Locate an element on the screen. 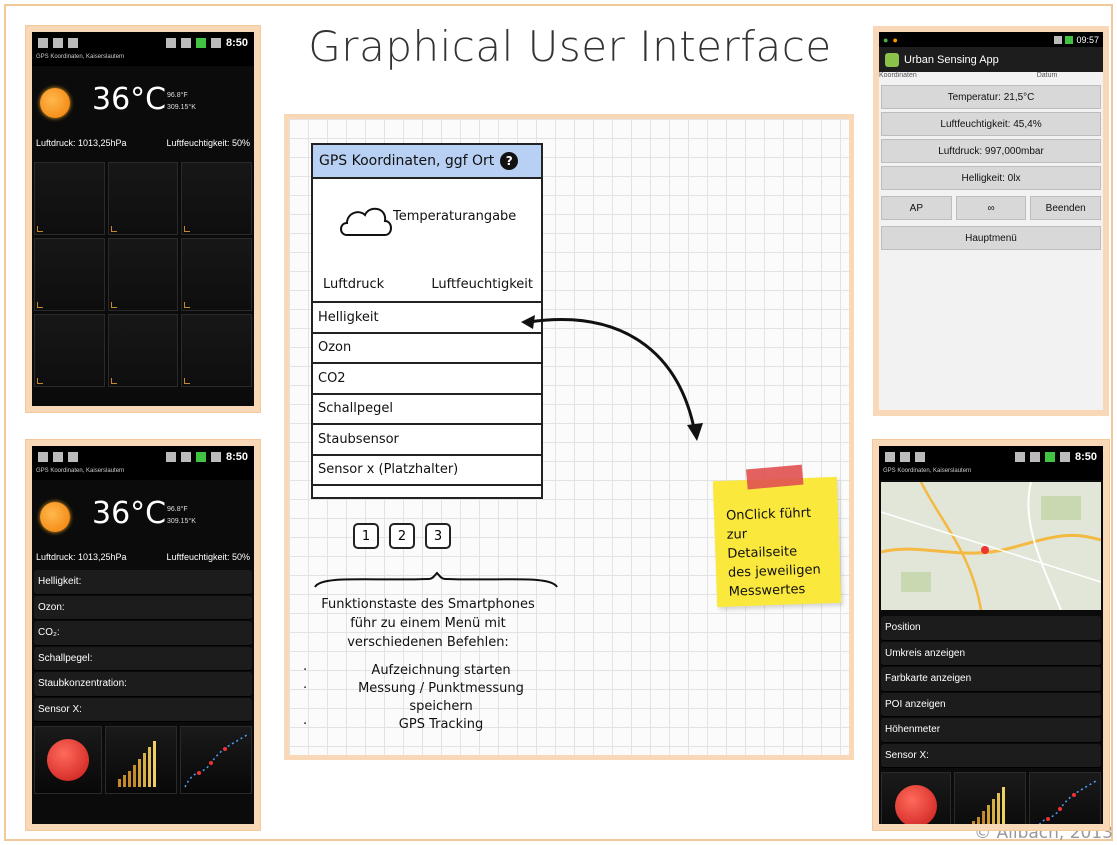 The width and height of the screenshot is (1117, 845). humidity-button: Luftfeuchtigkeit: 45,4% is located at coordinates (991, 124).